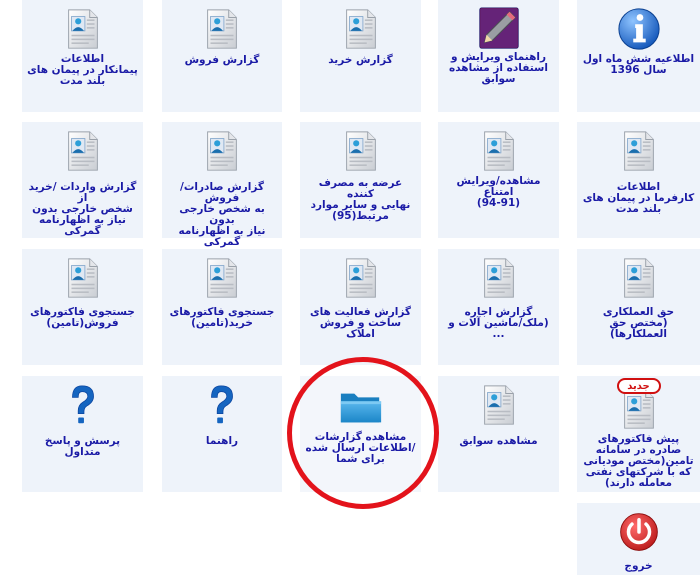 The width and height of the screenshot is (700, 575). What do you see at coordinates (82, 317) in the screenshot?
I see `tile-label: جستجوی فاکتورهای فروش(تامین)` at bounding box center [82, 317].